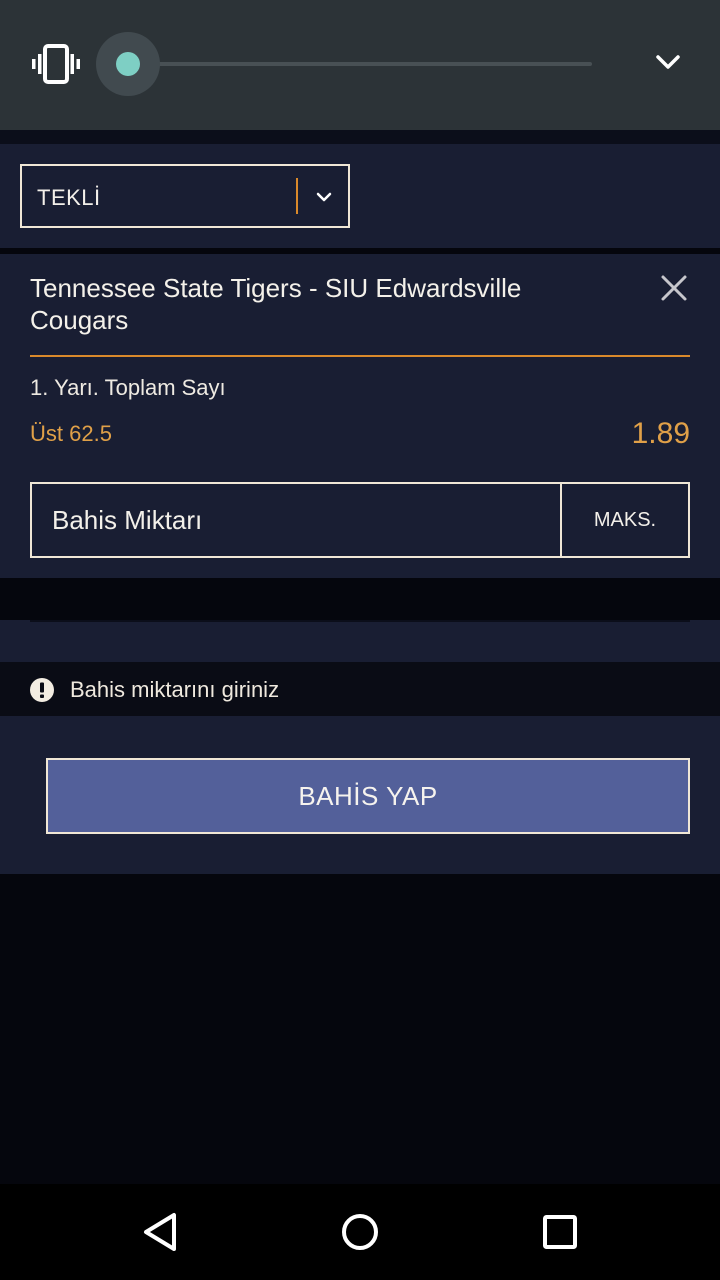 Image resolution: width=720 pixels, height=1280 pixels. What do you see at coordinates (42, 690) in the screenshot?
I see `alert-circle-icon` at bounding box center [42, 690].